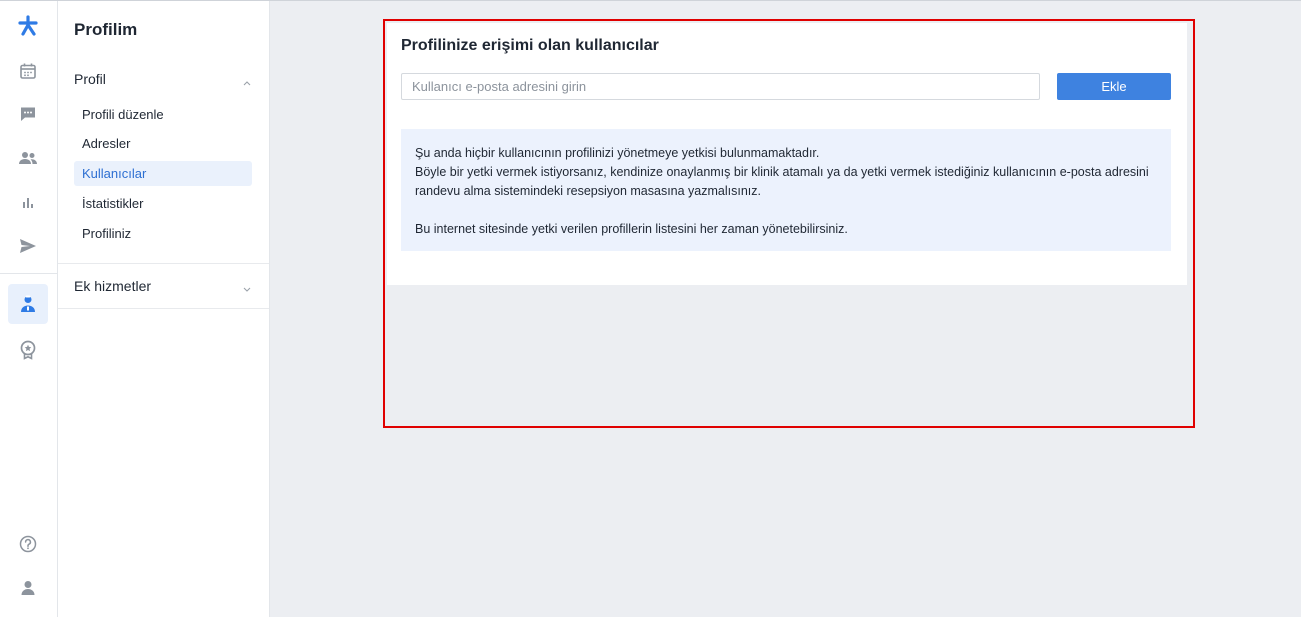 Image resolution: width=1301 pixels, height=617 pixels. Describe the element at coordinates (113, 286) in the screenshot. I see `sidebar-section-label: Ek hizmetler` at that location.